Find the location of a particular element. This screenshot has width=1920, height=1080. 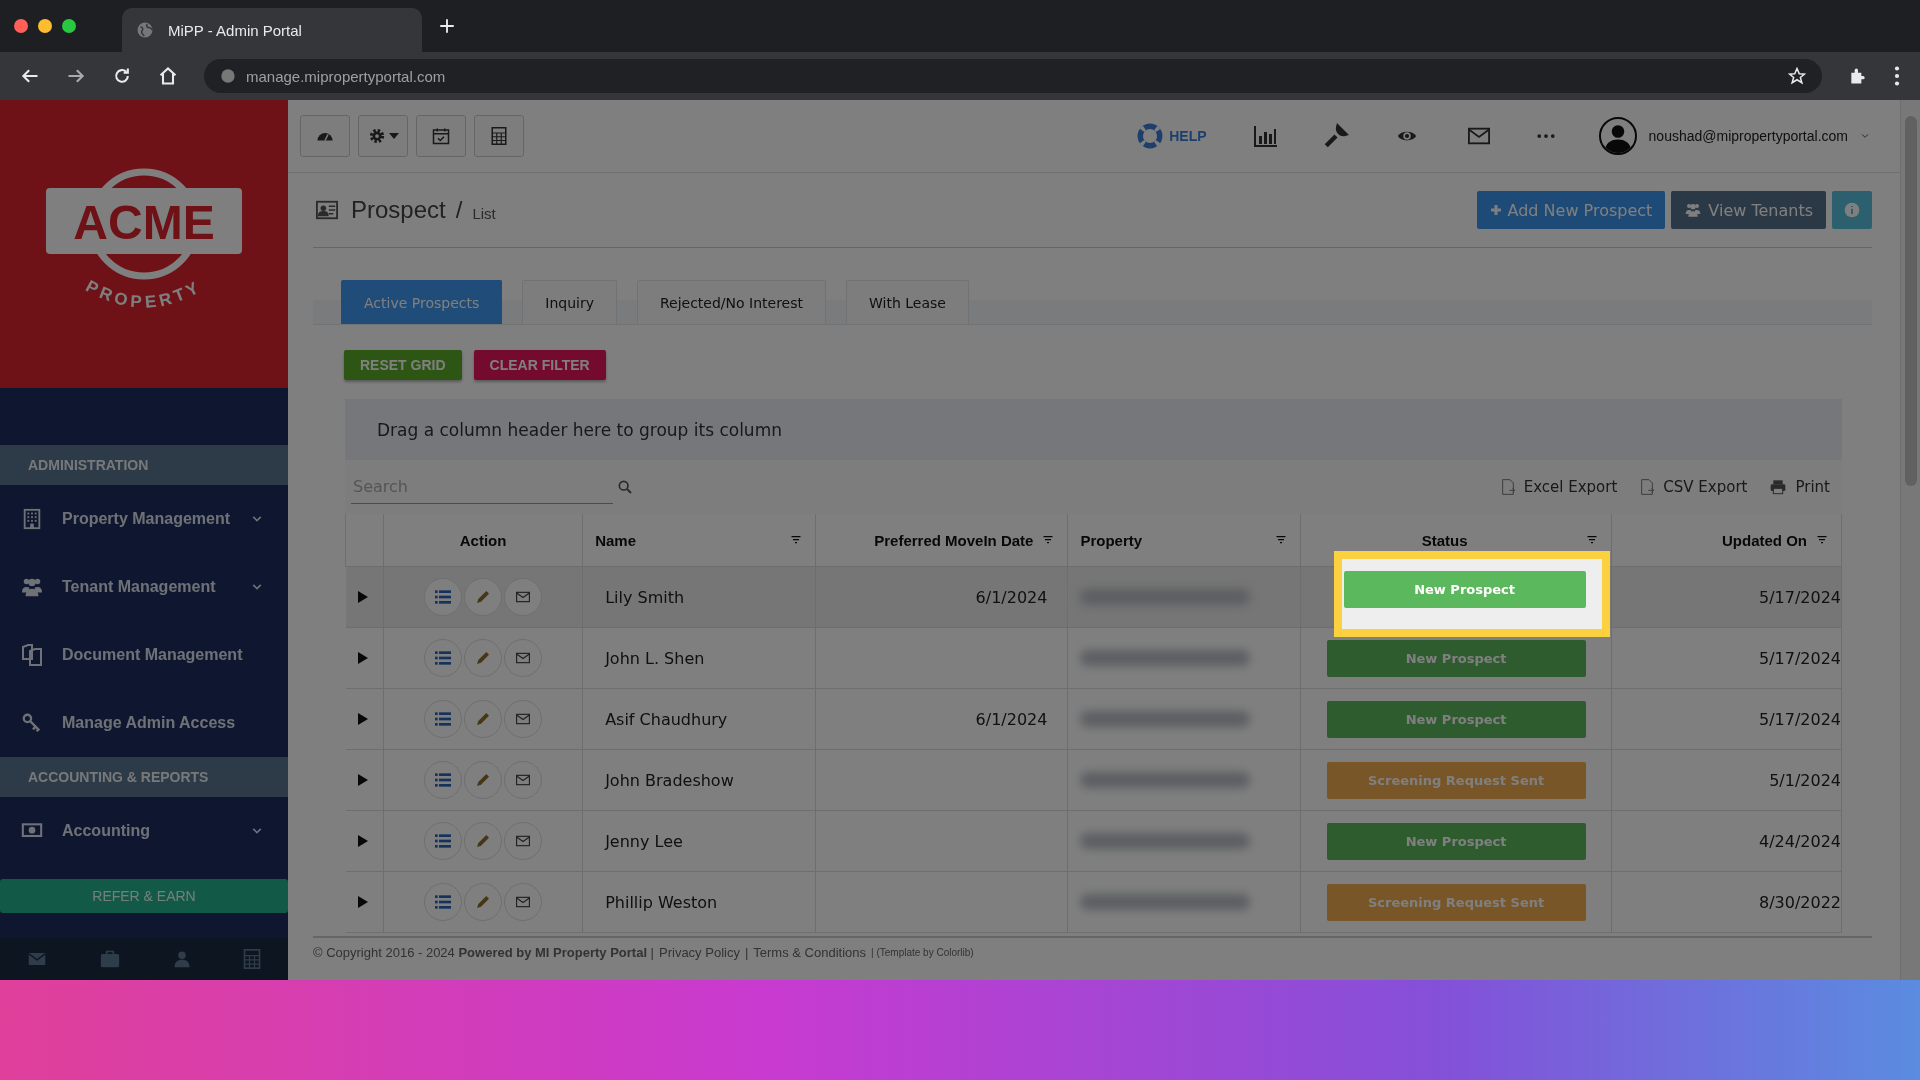

group-panel: Drag a column header here to group its column is located at coordinates (1093, 429).